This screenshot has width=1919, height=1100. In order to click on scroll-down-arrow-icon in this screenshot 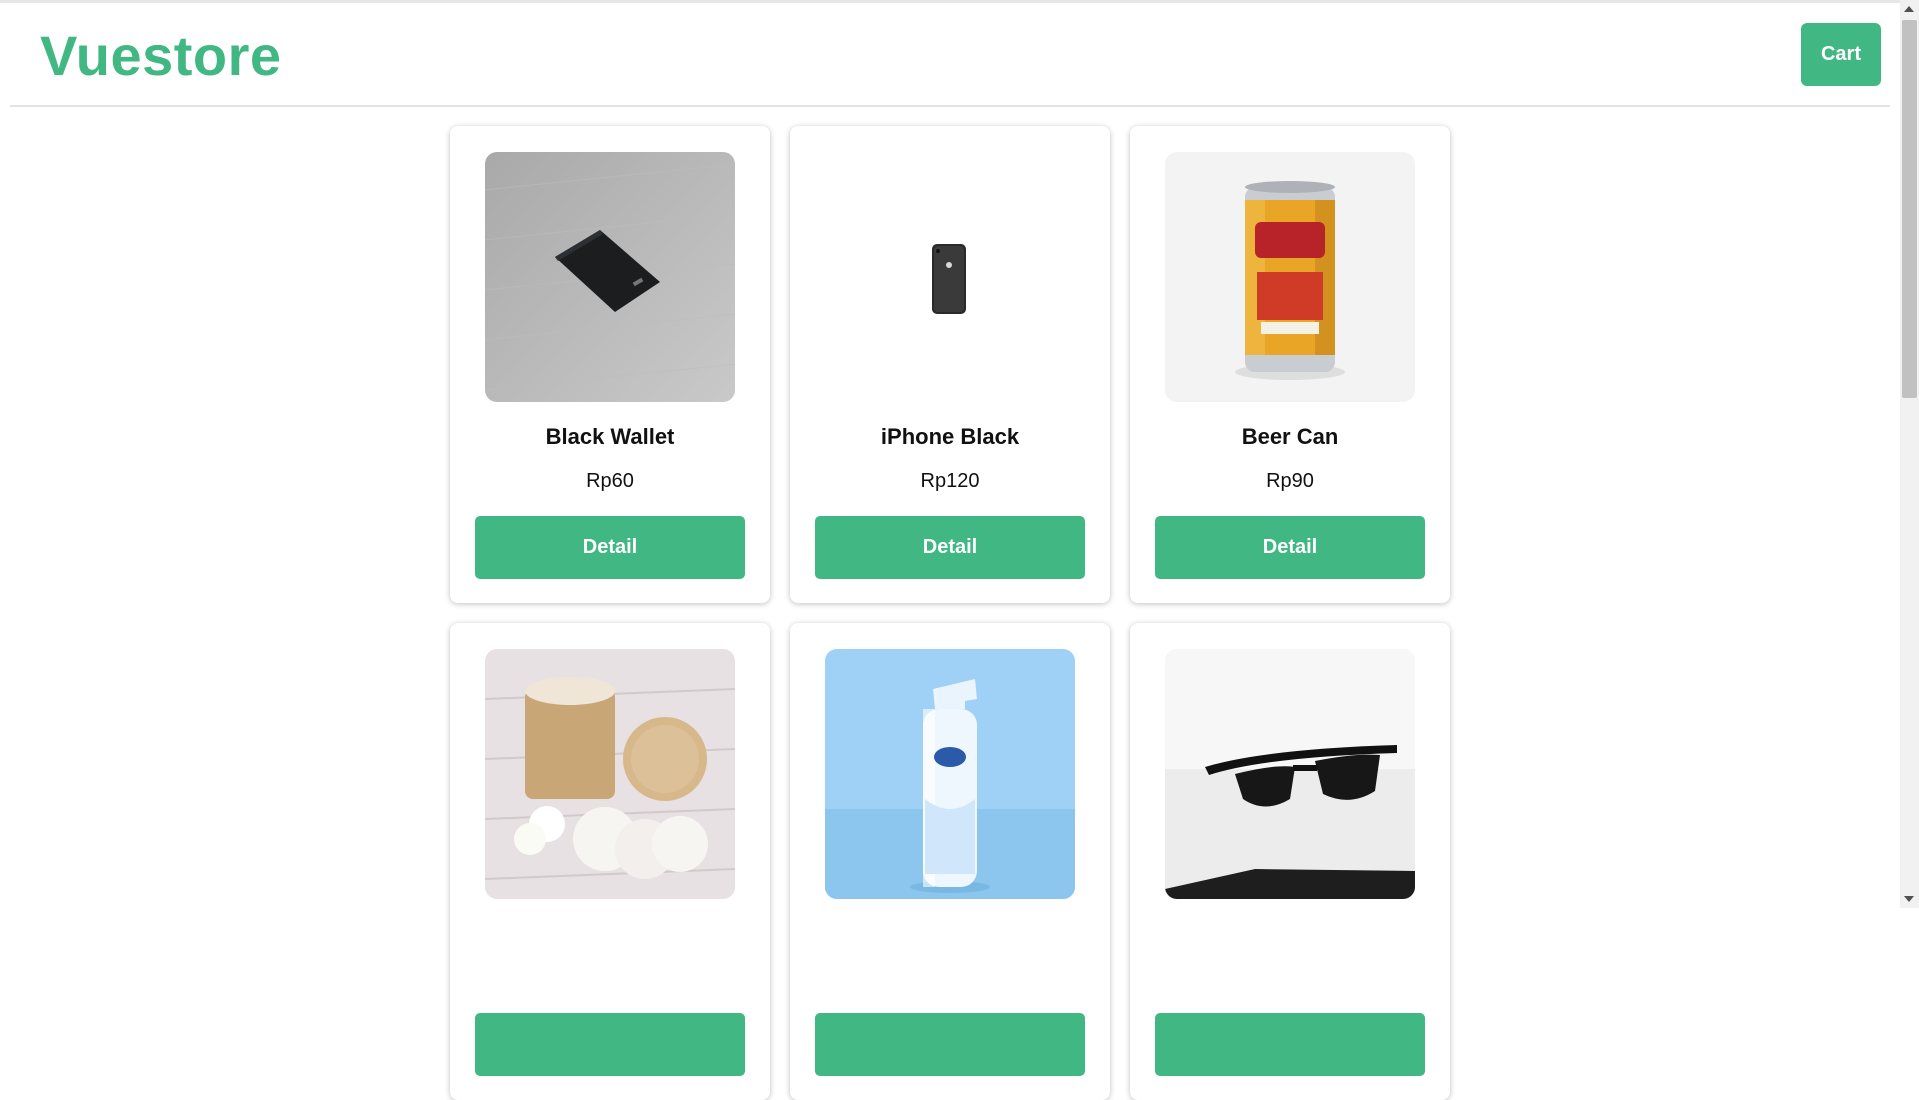, I will do `click(1909, 899)`.